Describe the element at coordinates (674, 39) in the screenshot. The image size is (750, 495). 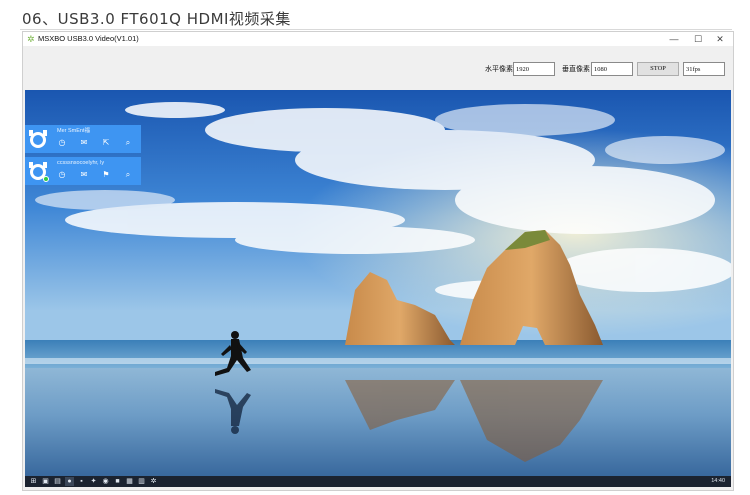
I see `minimize-button: —` at that location.